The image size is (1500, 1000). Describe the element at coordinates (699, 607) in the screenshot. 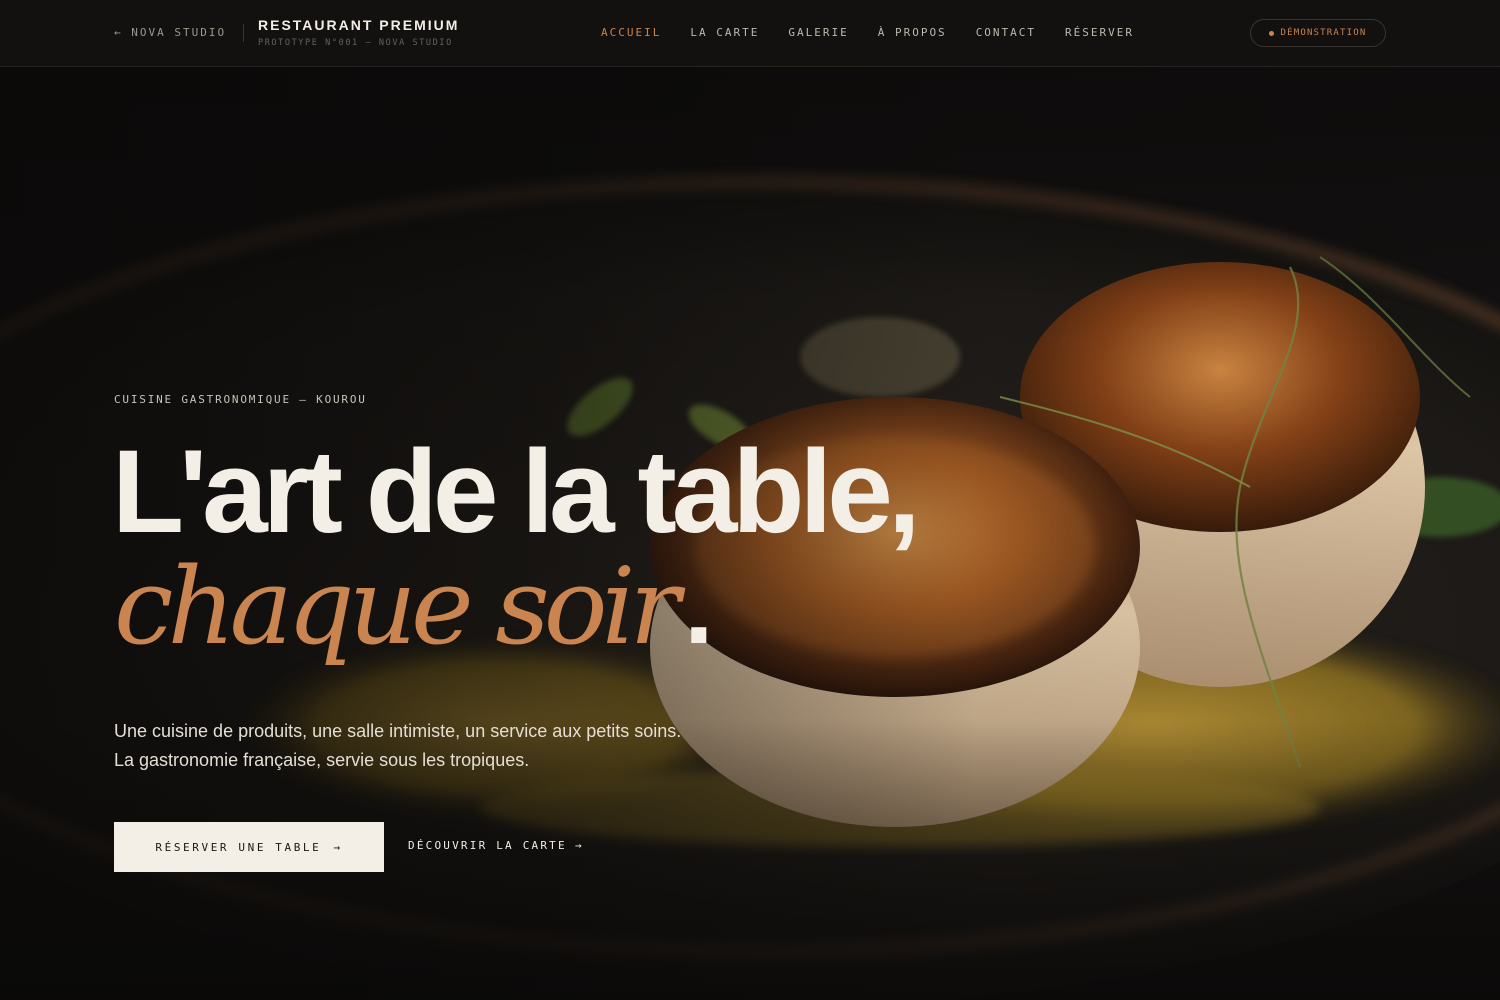

I see `hero-headline-period: .` at that location.